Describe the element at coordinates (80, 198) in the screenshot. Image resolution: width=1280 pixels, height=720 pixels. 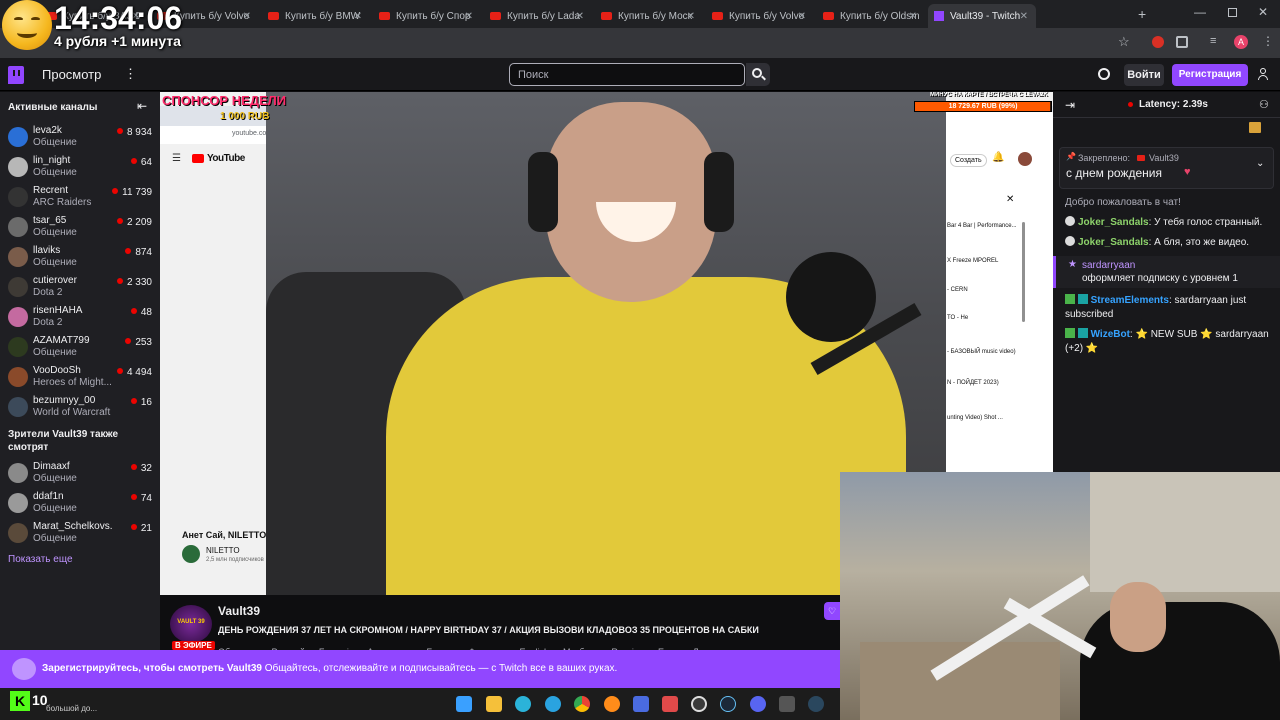
I see `sidebar-channel: Recrent ARC Raiders 11 739` at that location.